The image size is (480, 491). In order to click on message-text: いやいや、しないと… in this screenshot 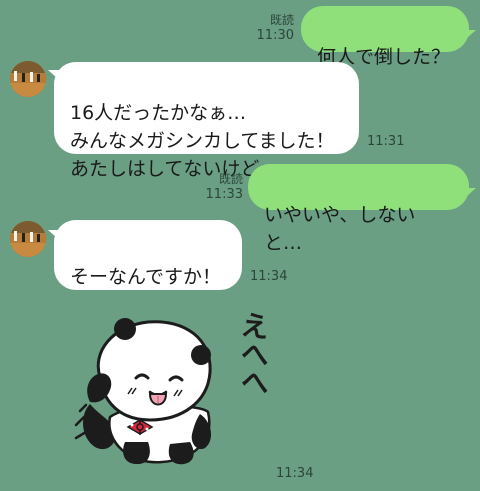, I will do `click(340, 229)`.